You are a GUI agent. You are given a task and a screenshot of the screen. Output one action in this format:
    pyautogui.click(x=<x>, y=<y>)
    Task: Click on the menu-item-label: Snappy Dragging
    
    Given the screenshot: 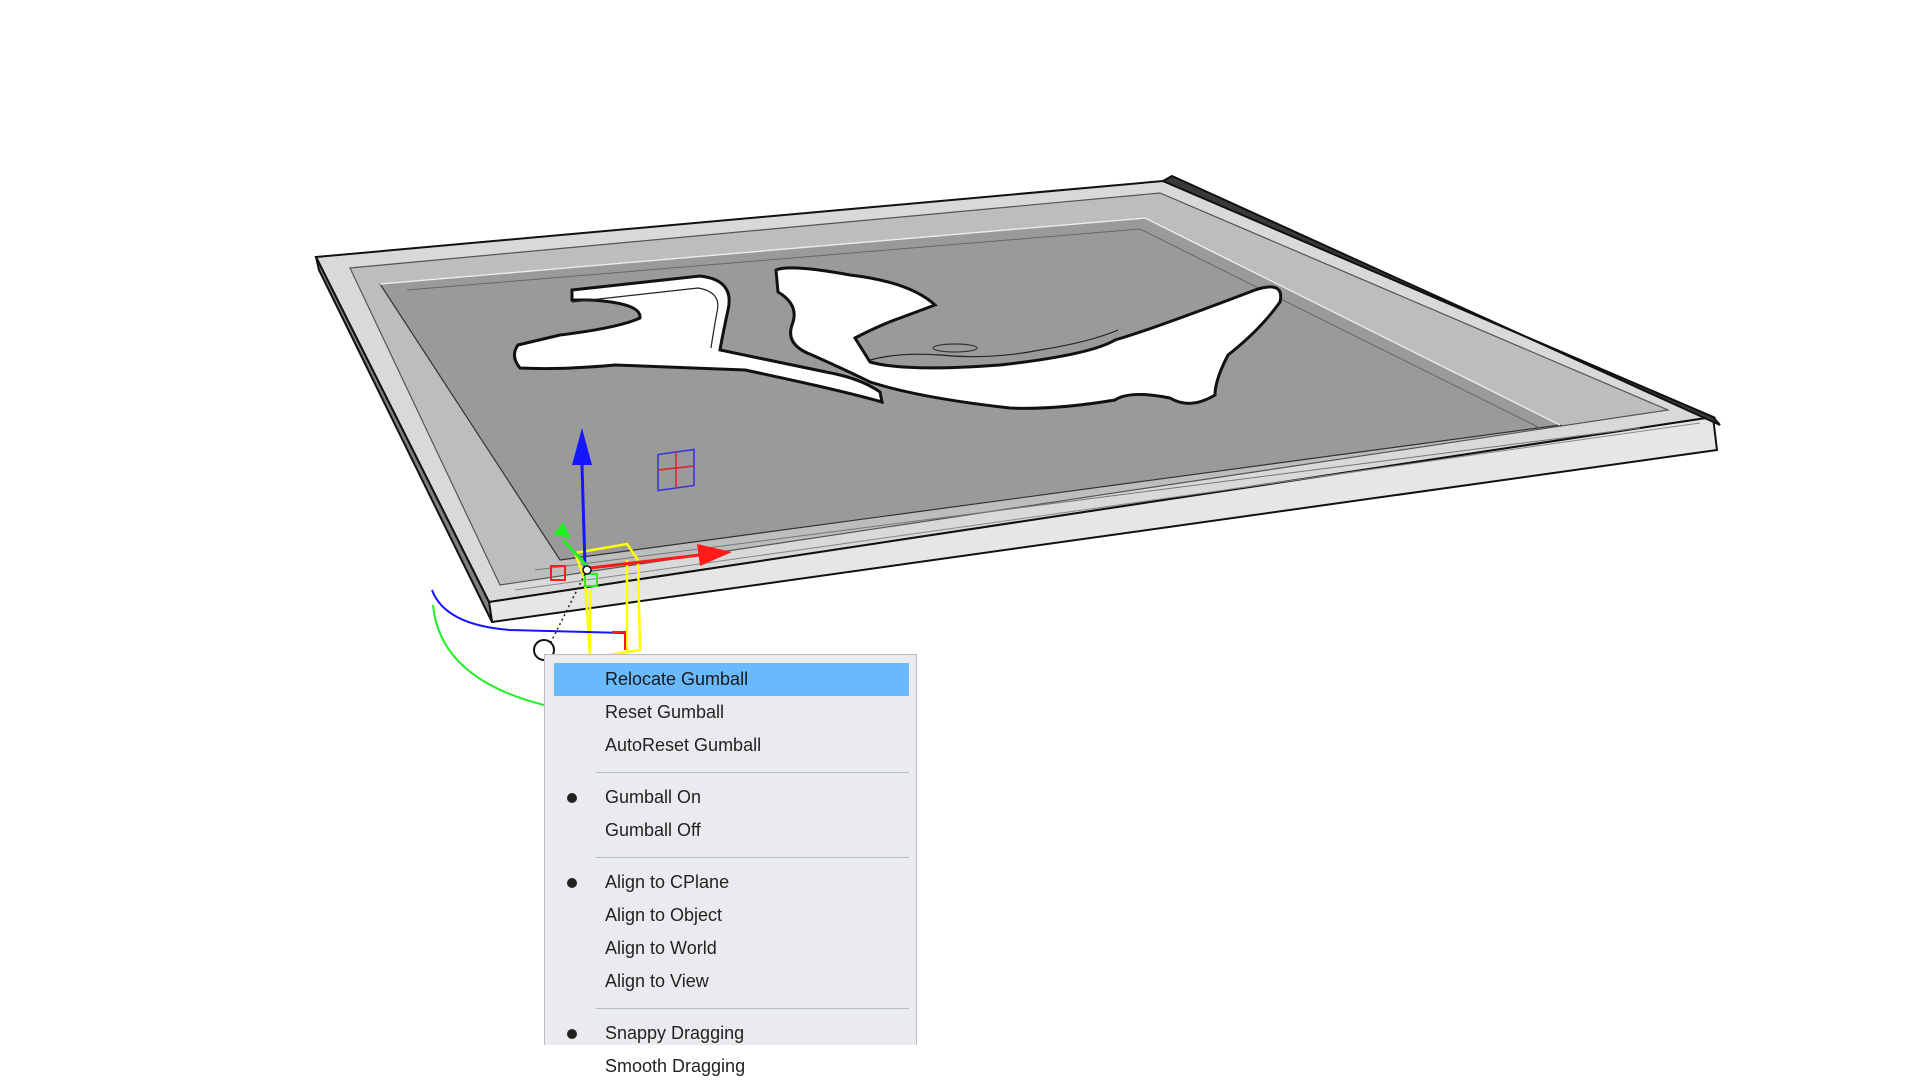 What is the action you would take?
    pyautogui.click(x=675, y=1033)
    